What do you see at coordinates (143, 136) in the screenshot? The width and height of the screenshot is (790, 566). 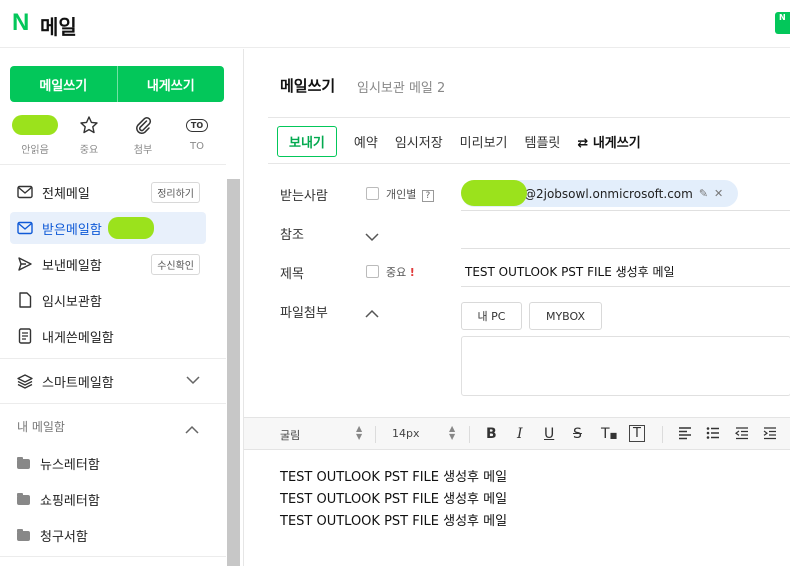 I see `filter-attachment: 첨부` at bounding box center [143, 136].